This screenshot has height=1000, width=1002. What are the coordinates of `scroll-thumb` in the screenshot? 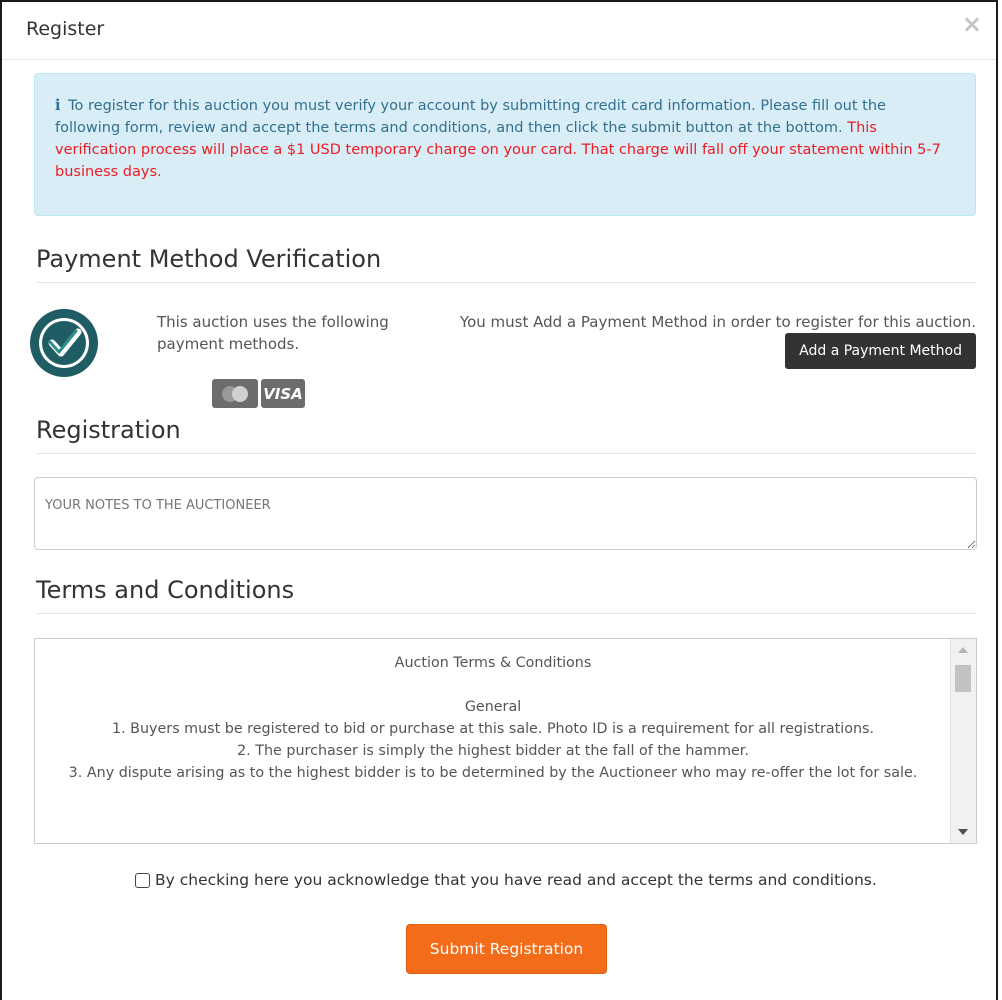 It's located at (963, 678).